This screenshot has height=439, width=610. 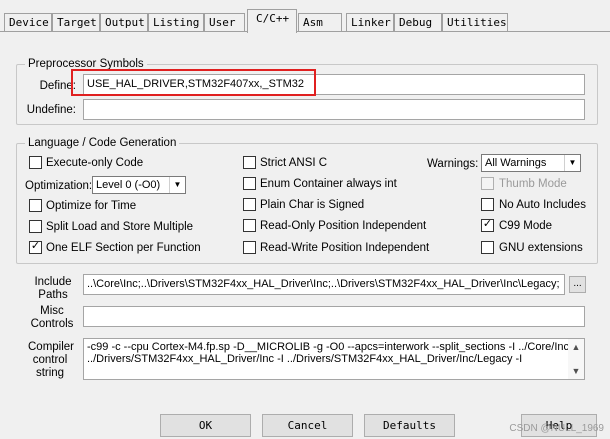 I want to click on execute-only-label: Execute-only Code, so click(x=95, y=163).